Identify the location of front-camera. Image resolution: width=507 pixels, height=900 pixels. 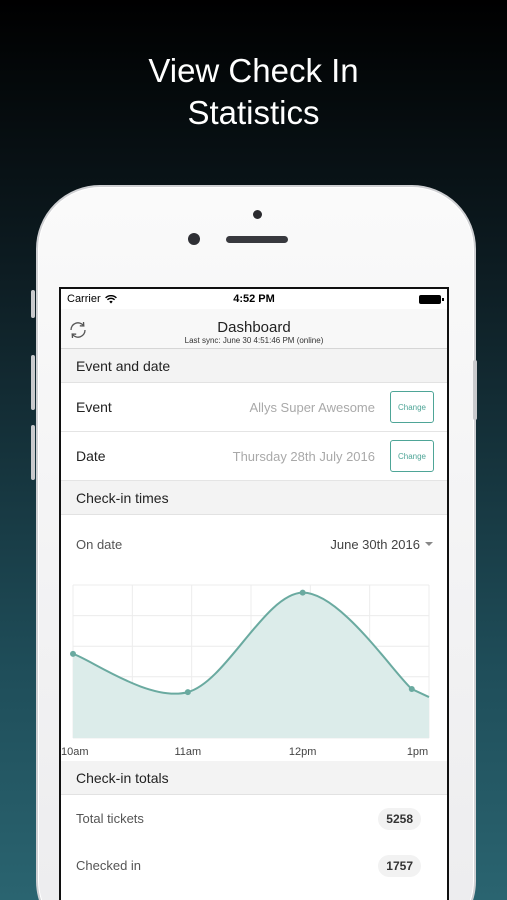
(194, 239).